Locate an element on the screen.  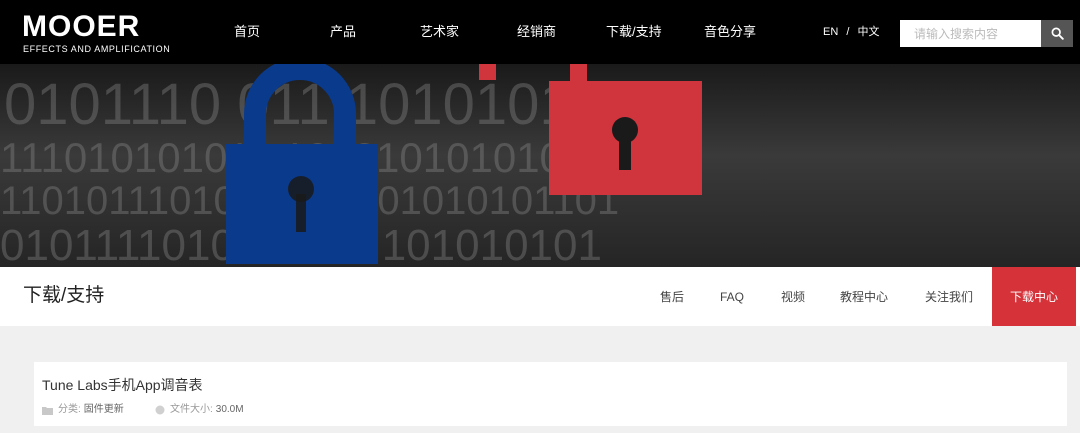
mooer-logo: MOOER EFFECTS AND AMPLIFICATION is located at coordinates (102, 33).